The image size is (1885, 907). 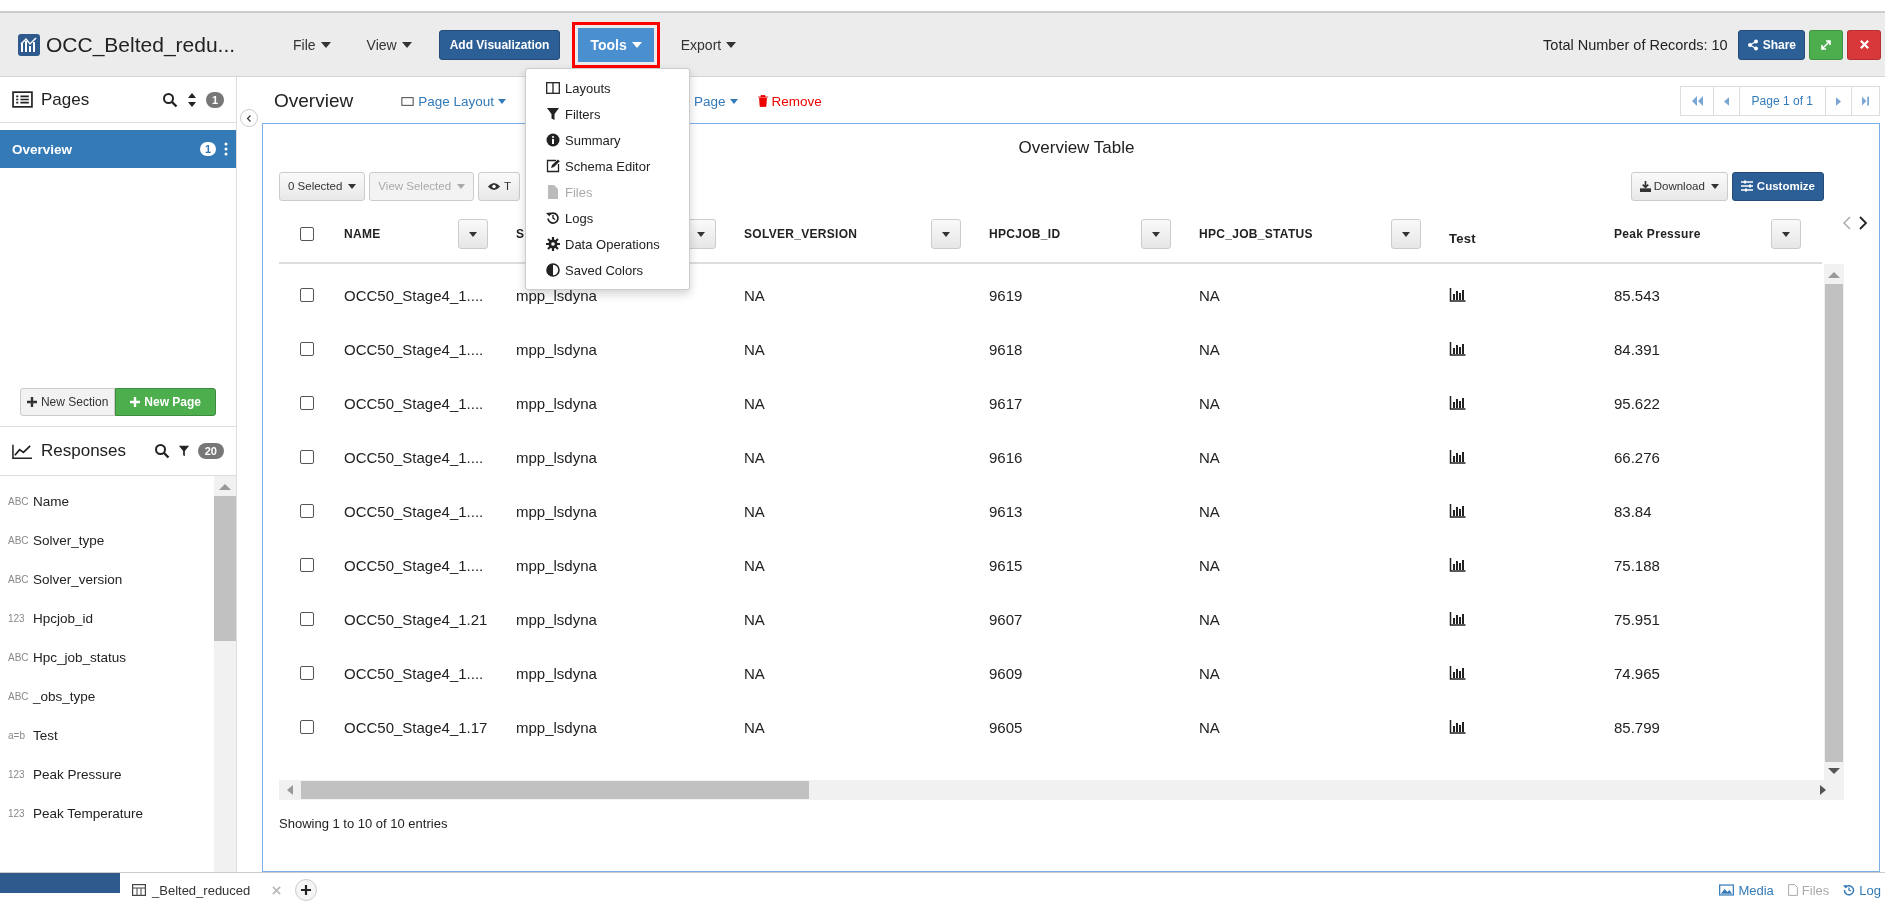 I want to click on collapse-button, so click(x=249, y=118).